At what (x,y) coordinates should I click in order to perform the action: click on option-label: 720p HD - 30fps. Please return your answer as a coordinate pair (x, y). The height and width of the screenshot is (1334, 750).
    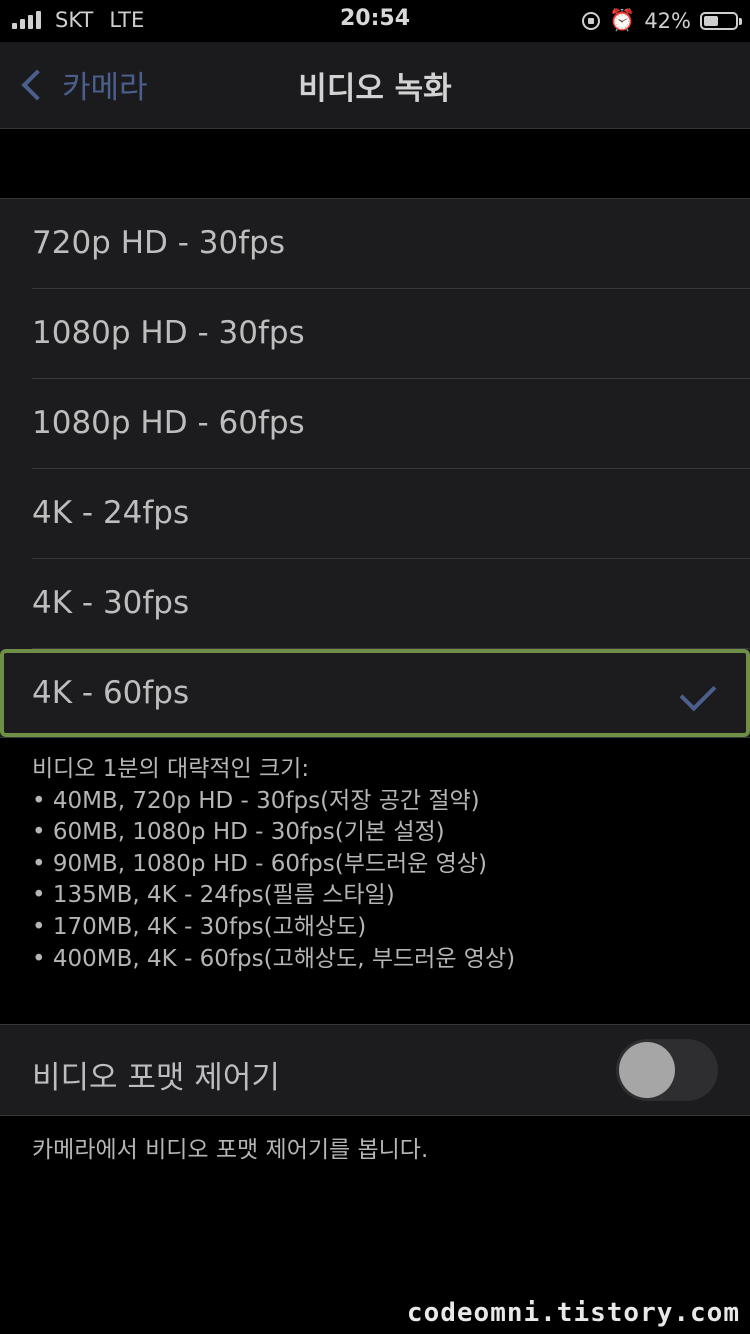
    Looking at the image, I should click on (158, 243).